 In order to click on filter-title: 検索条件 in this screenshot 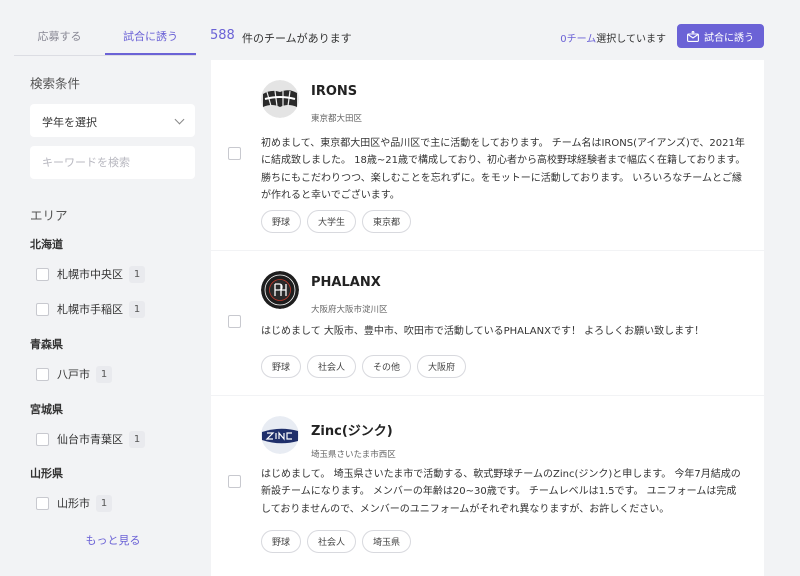, I will do `click(55, 83)`.